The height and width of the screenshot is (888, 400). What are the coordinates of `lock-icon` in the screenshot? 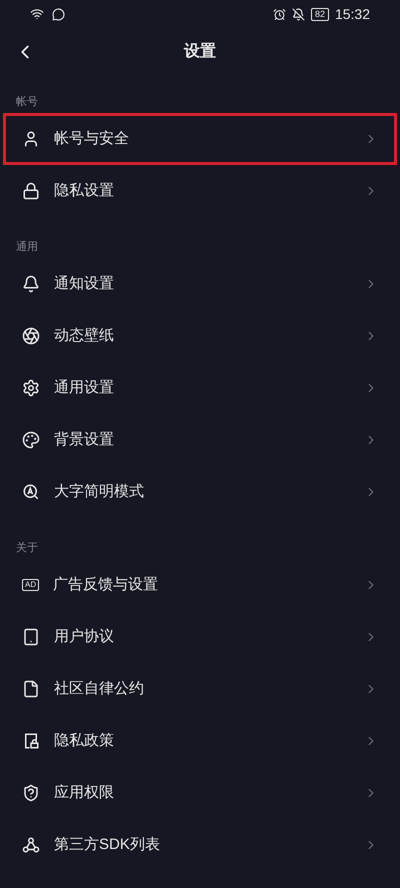 It's located at (31, 191).